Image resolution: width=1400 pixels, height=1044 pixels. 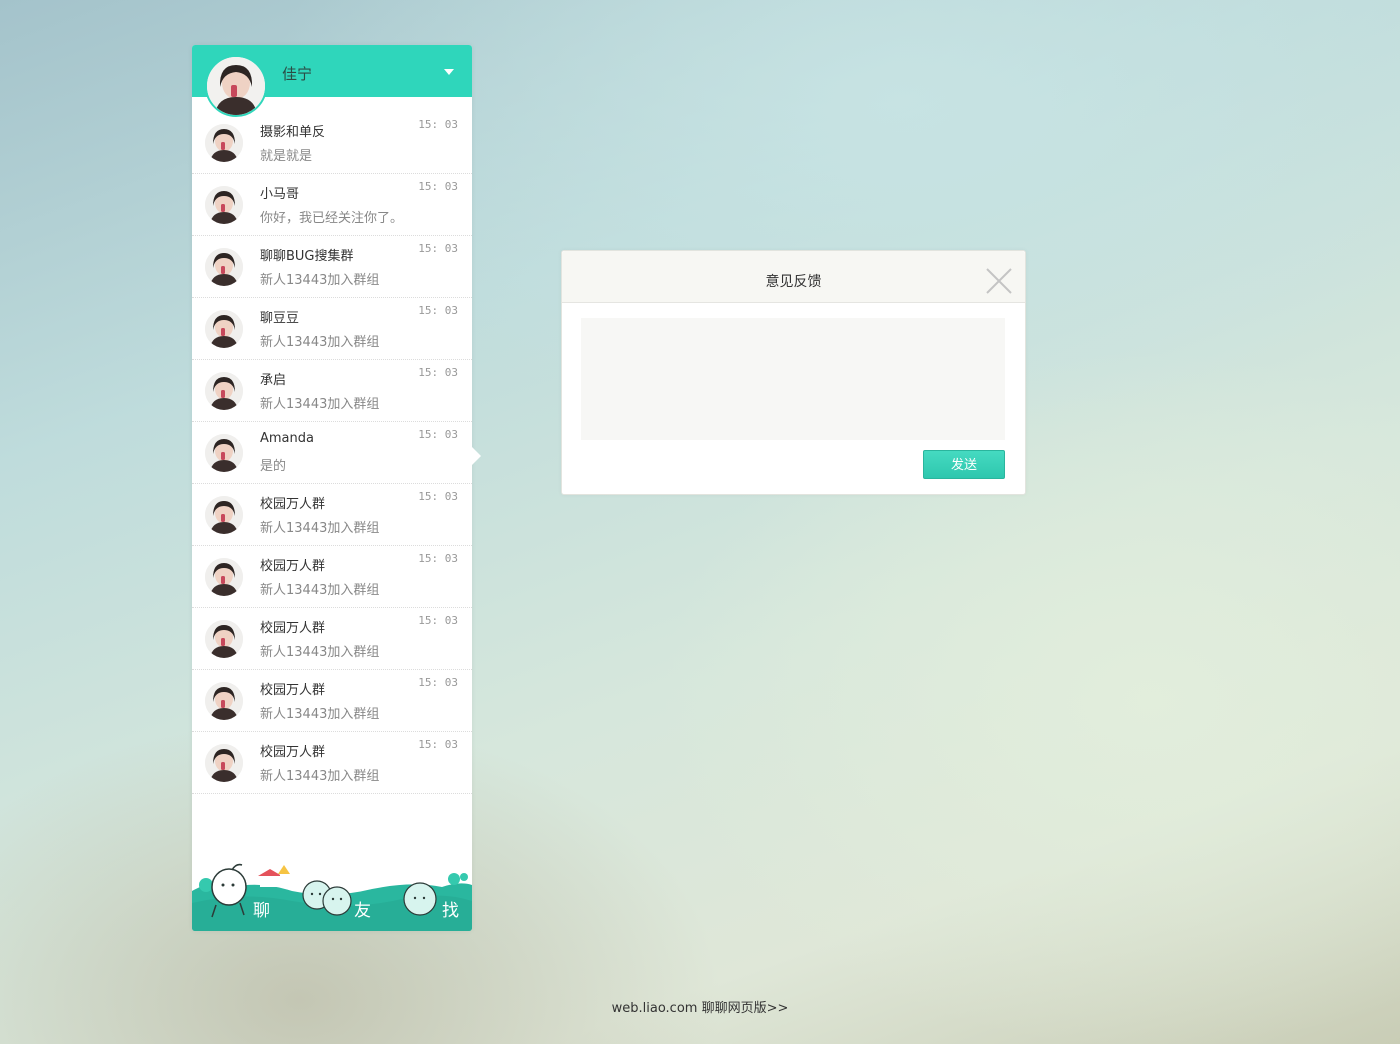 I want to click on dialog-header: 意见反馈, so click(x=793, y=277).